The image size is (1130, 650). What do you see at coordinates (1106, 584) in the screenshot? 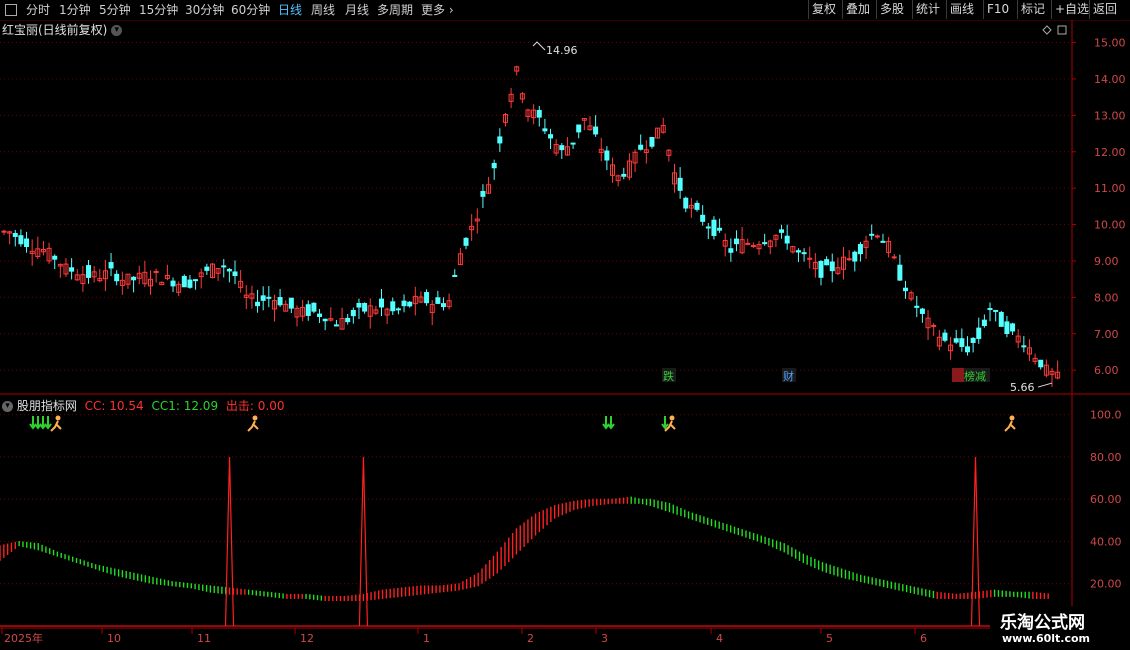
I see `indicator-y-tick-label: 20.00` at bounding box center [1106, 584].